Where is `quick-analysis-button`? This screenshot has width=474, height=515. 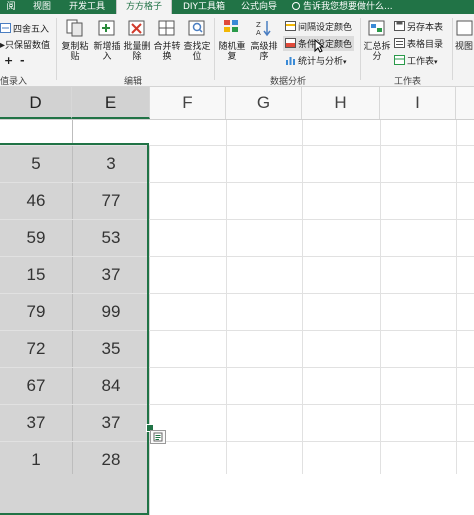
quick-analysis-button is located at coordinates (158, 437).